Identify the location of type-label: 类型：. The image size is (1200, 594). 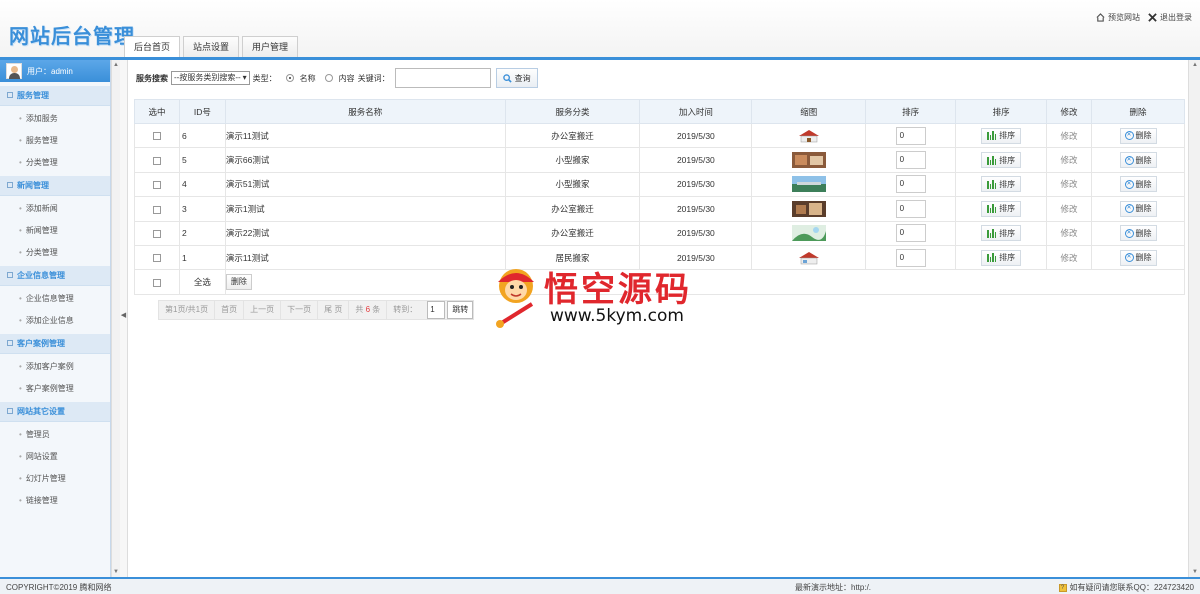
(264, 78).